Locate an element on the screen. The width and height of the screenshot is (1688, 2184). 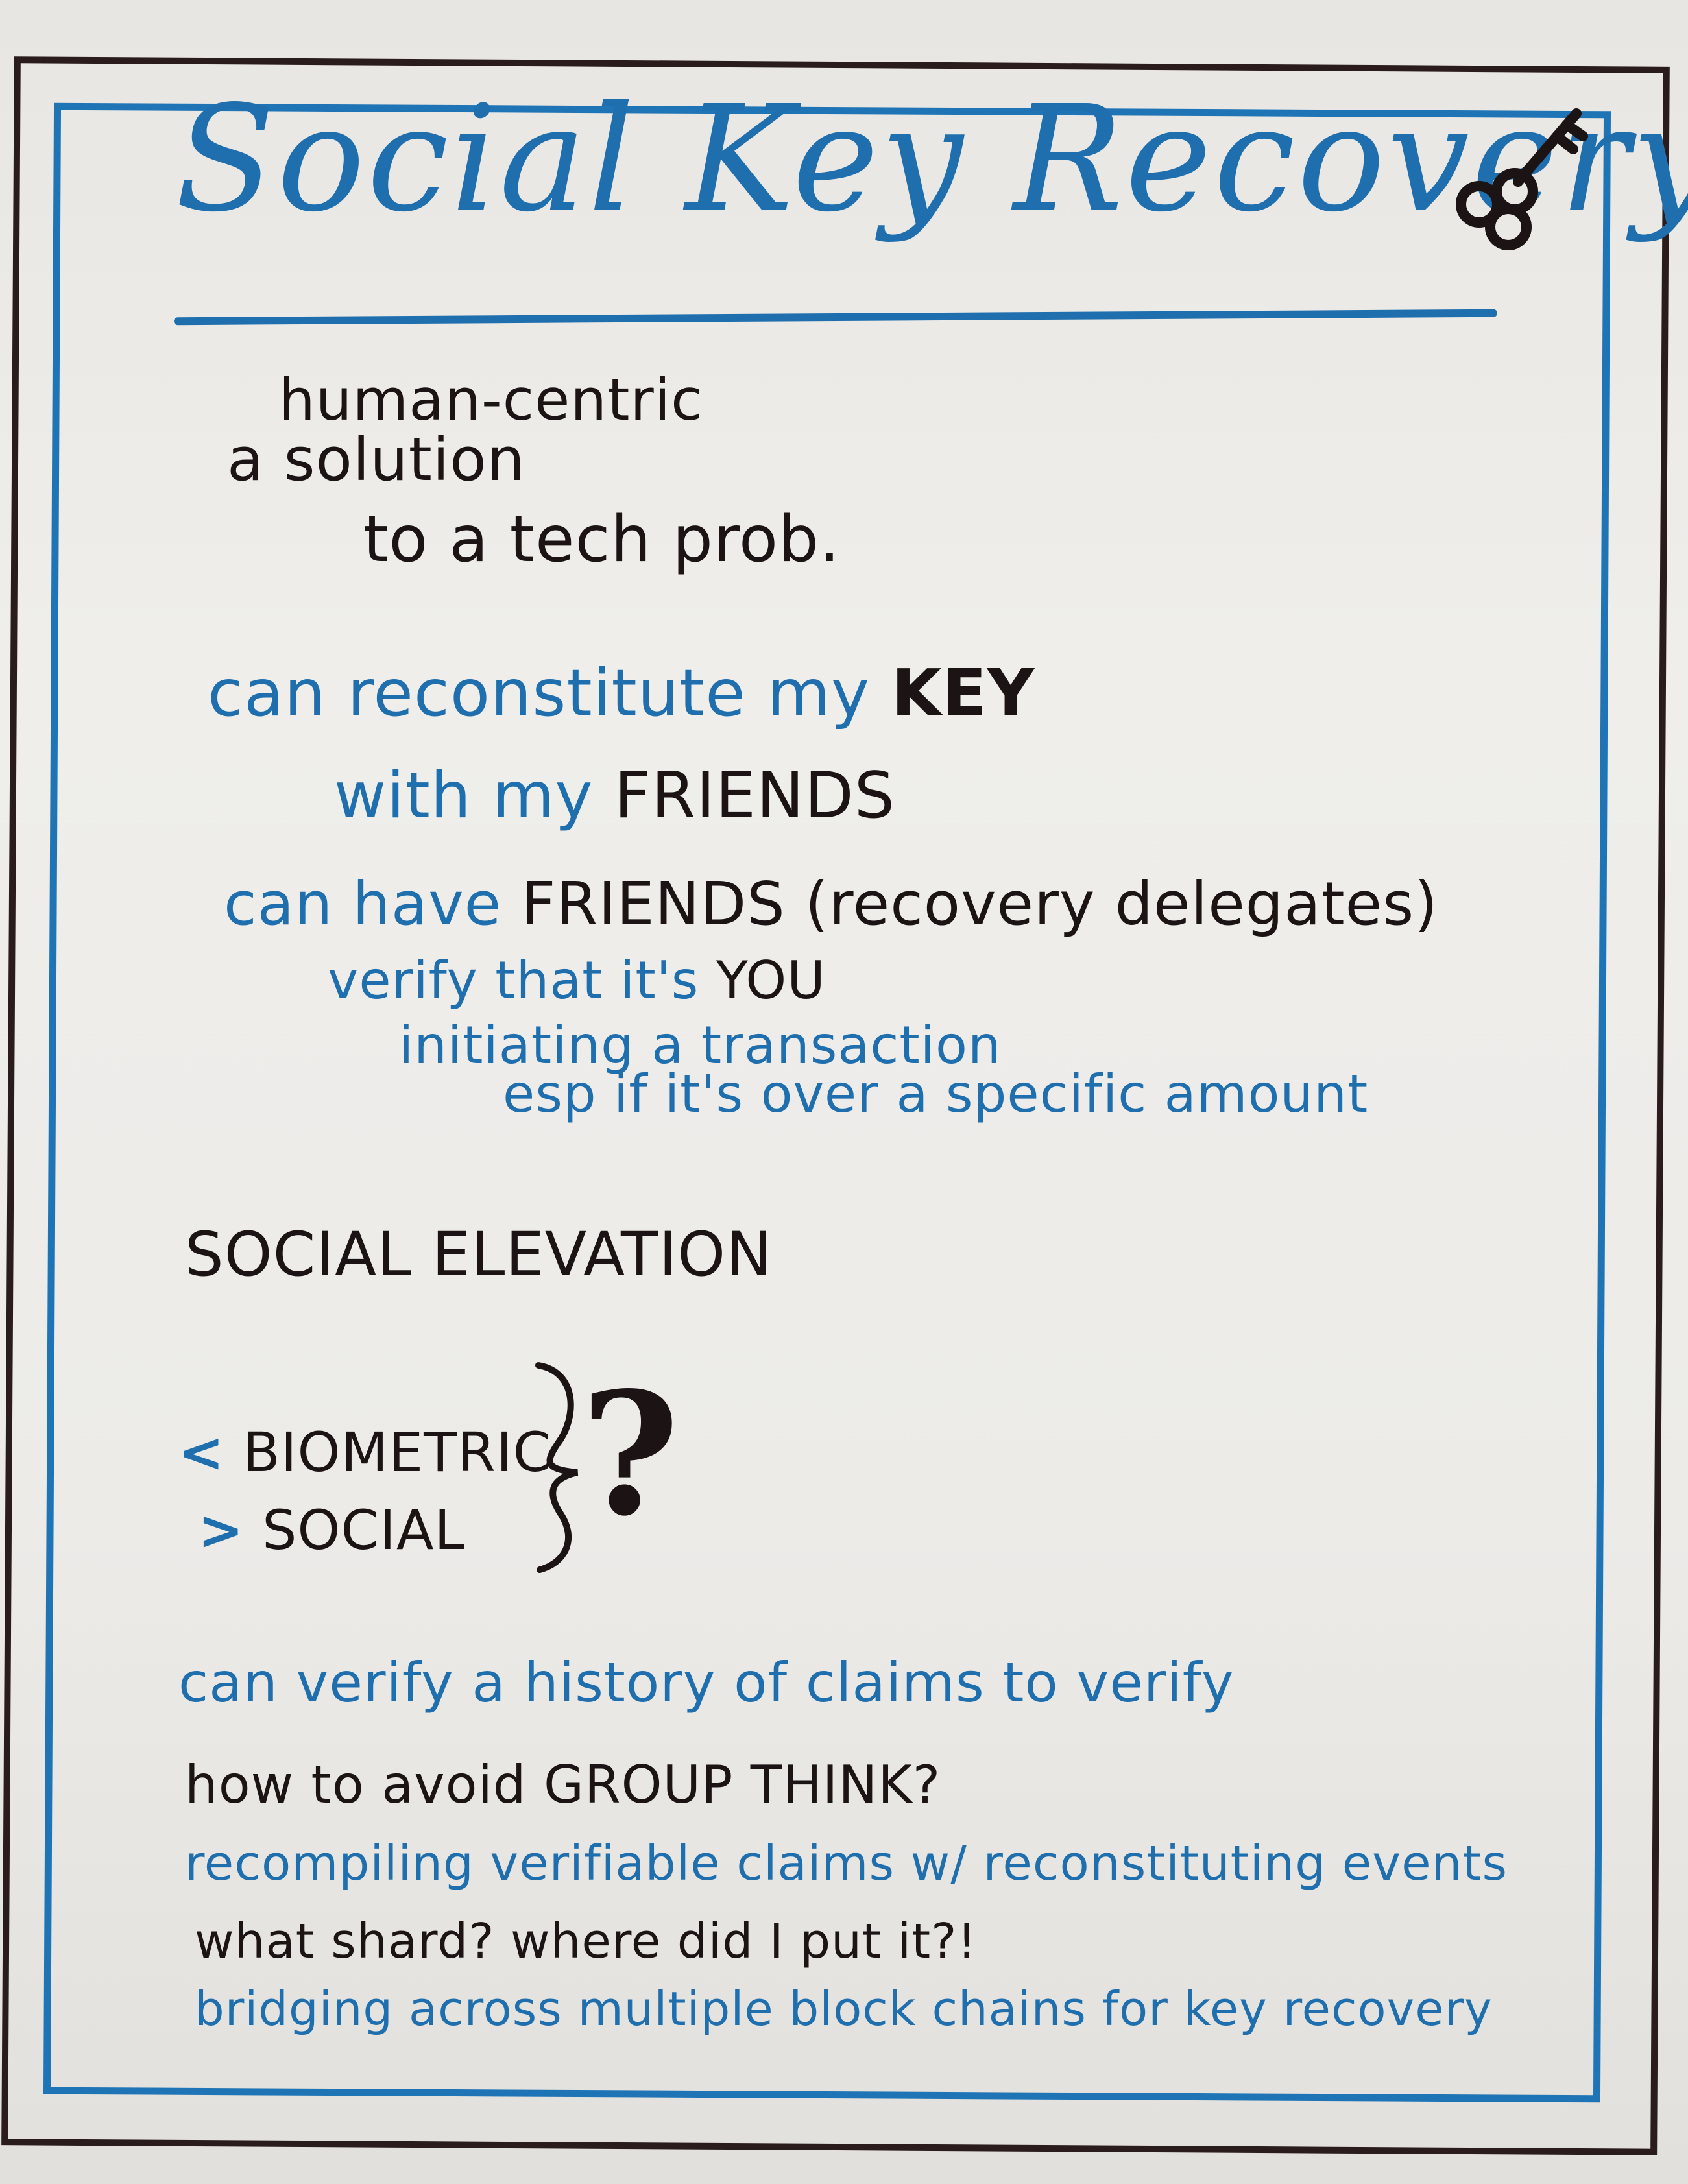
social-row: > SOCIAL is located at coordinates (331, 1530).